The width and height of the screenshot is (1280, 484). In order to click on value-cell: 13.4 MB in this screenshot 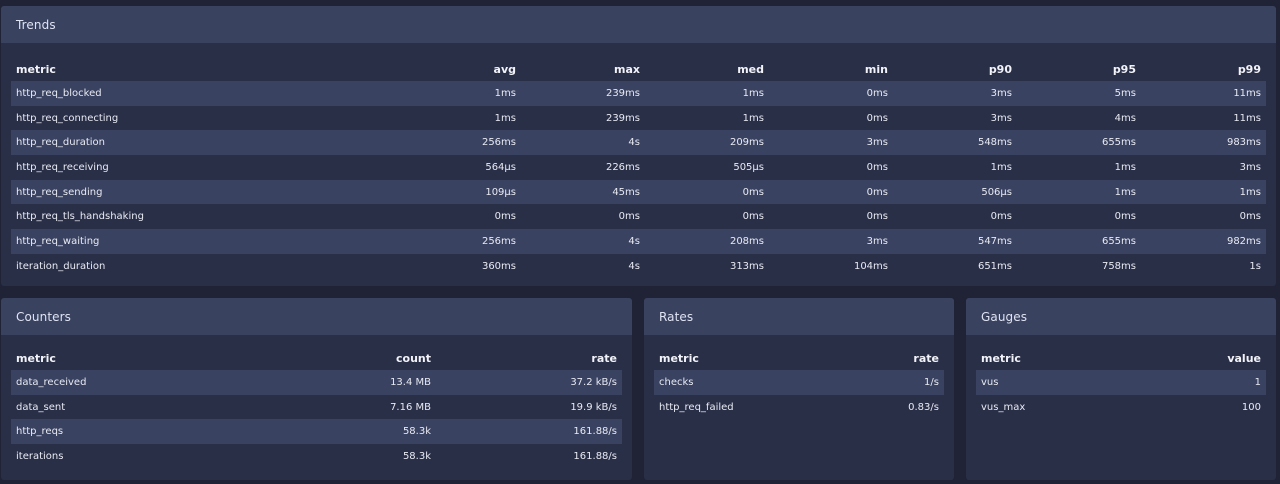, I will do `click(354, 382)`.